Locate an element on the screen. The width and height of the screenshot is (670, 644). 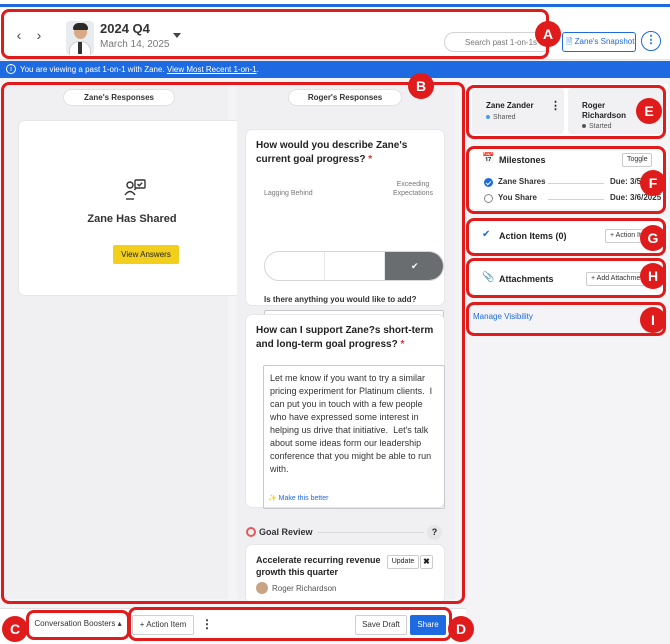
close-icon: ✖ is located at coordinates (426, 562).